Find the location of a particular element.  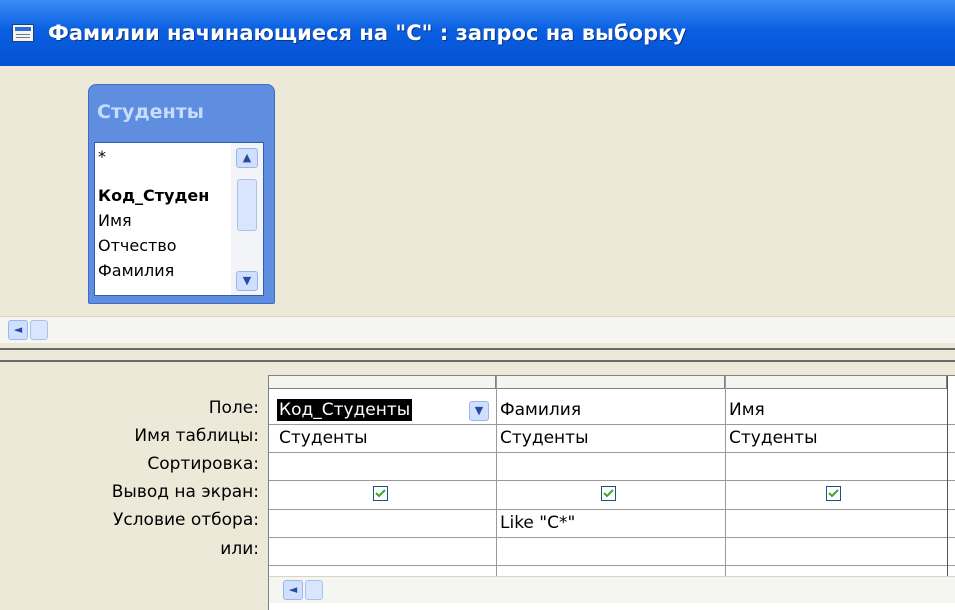

grid-hscrollbar: ◄ is located at coordinates (612, 589).